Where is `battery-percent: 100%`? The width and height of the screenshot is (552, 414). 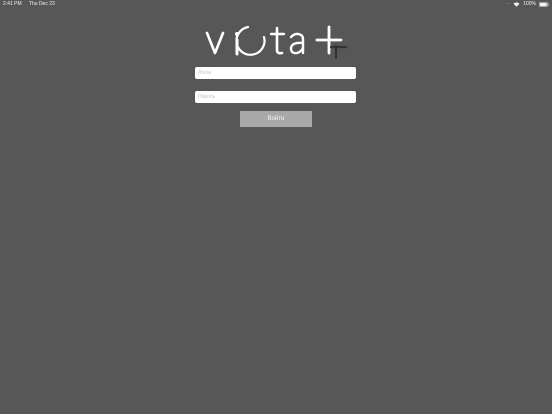 battery-percent: 100% is located at coordinates (529, 4).